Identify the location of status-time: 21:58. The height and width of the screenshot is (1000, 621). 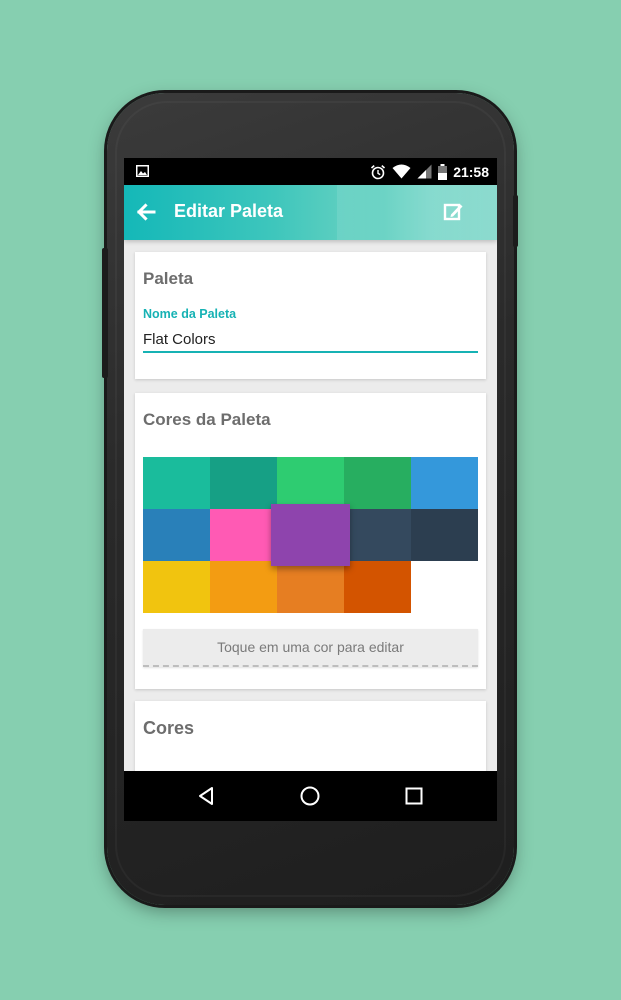
(471, 171).